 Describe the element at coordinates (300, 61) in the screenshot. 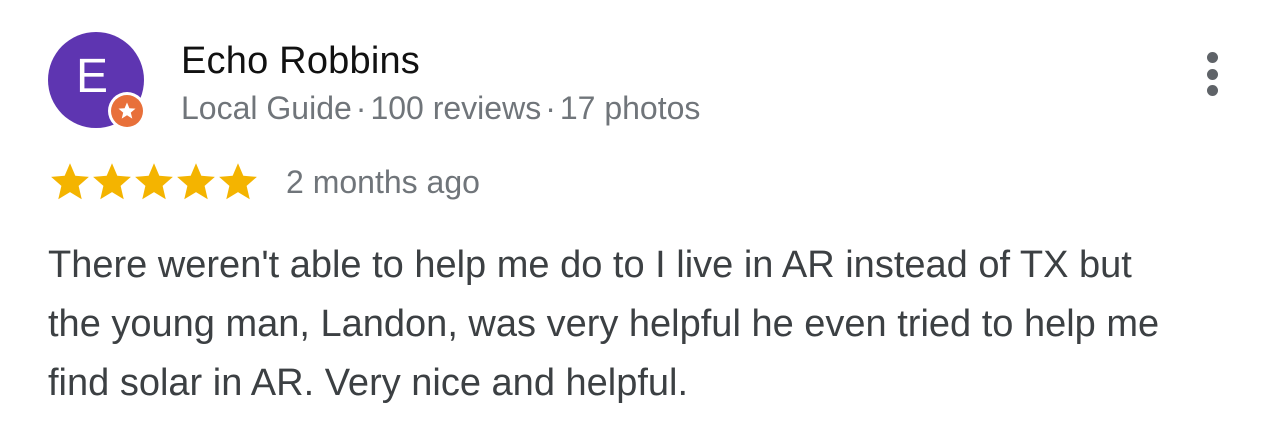

I see `reviewer-name: Echo Robbins` at that location.